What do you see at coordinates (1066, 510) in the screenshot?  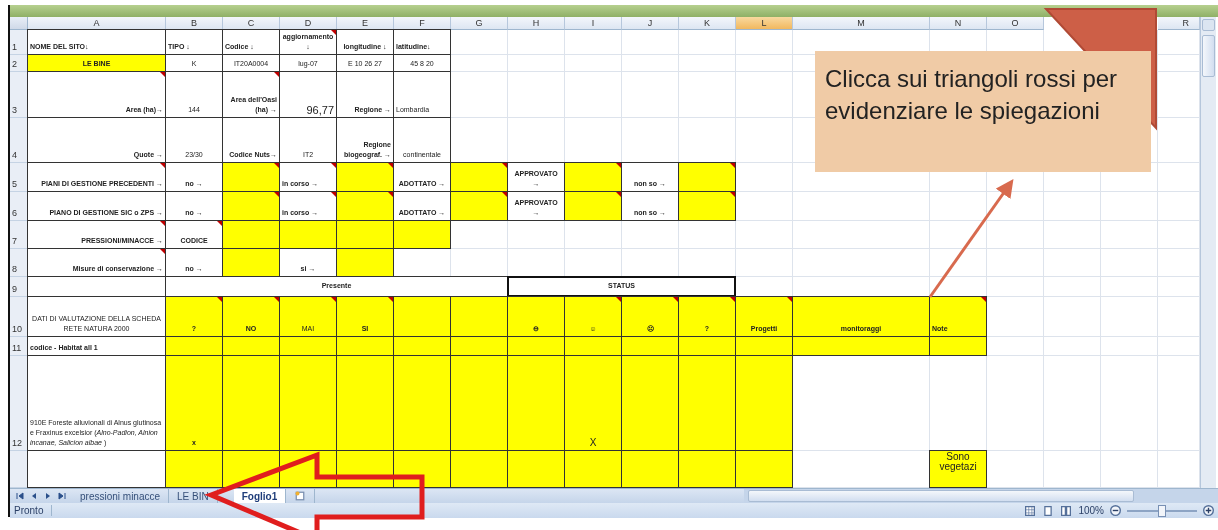 I see `page-break-icon` at bounding box center [1066, 510].